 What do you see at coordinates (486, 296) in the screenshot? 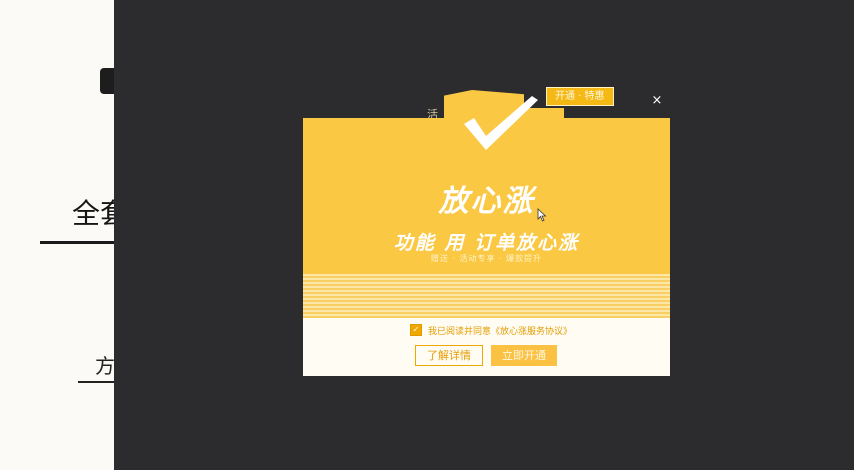
I see `stripe-band` at bounding box center [486, 296].